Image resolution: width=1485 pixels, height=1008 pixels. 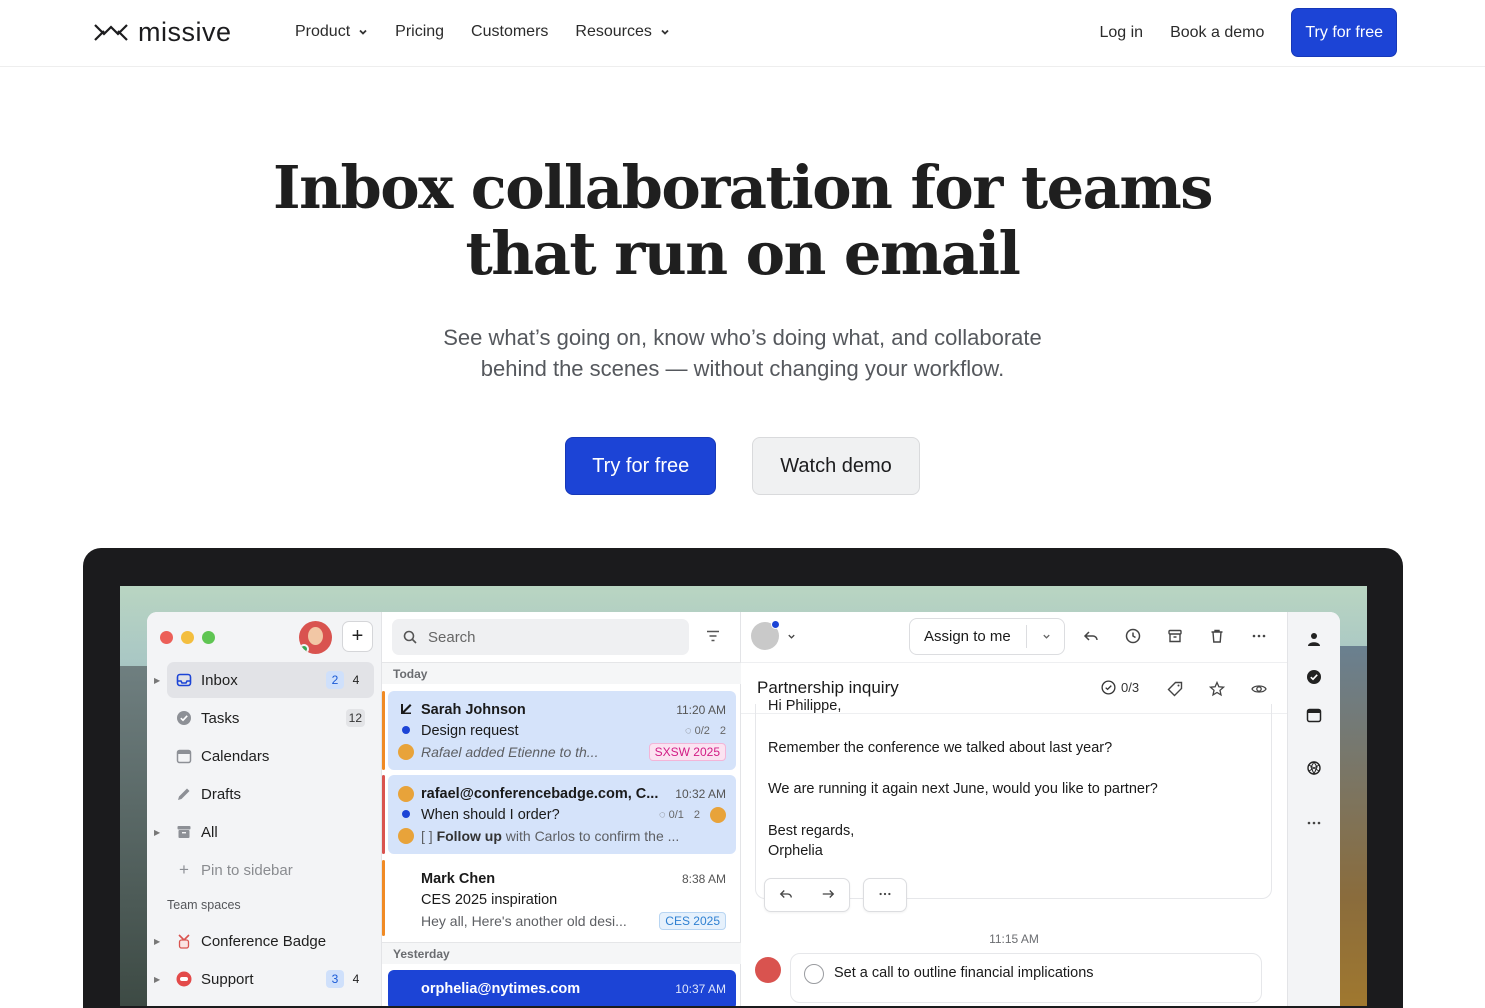 What do you see at coordinates (641, 466) in the screenshot?
I see `try-free-hero-button: Try for free` at bounding box center [641, 466].